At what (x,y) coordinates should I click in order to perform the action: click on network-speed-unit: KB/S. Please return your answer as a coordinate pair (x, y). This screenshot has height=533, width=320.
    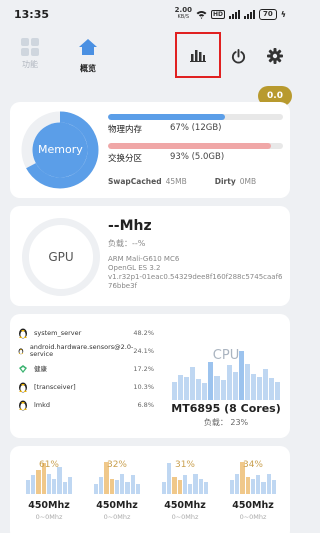
    Looking at the image, I should click on (183, 17).